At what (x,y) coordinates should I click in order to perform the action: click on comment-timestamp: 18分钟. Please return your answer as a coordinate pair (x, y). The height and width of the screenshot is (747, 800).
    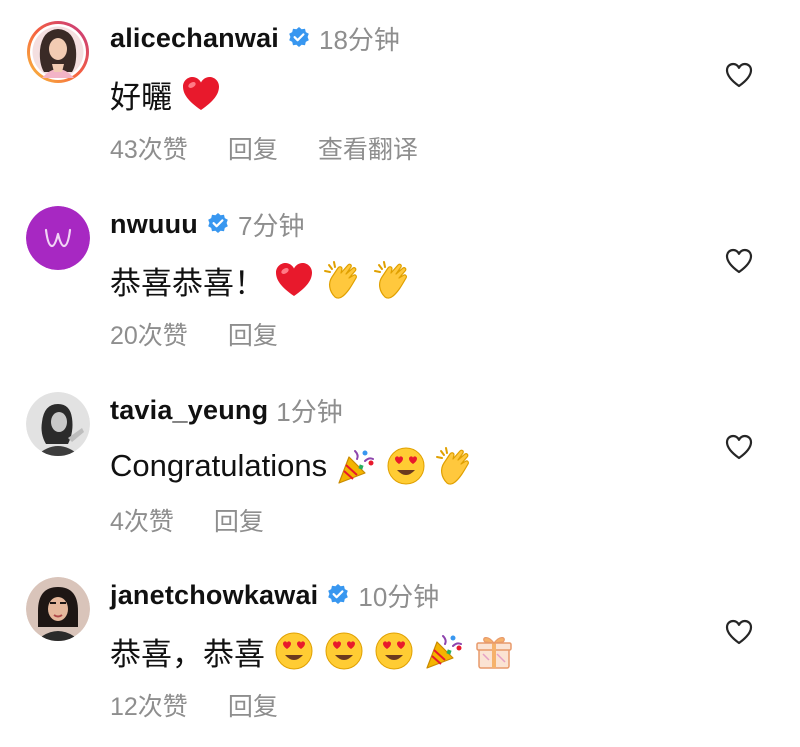
    Looking at the image, I should click on (359, 39).